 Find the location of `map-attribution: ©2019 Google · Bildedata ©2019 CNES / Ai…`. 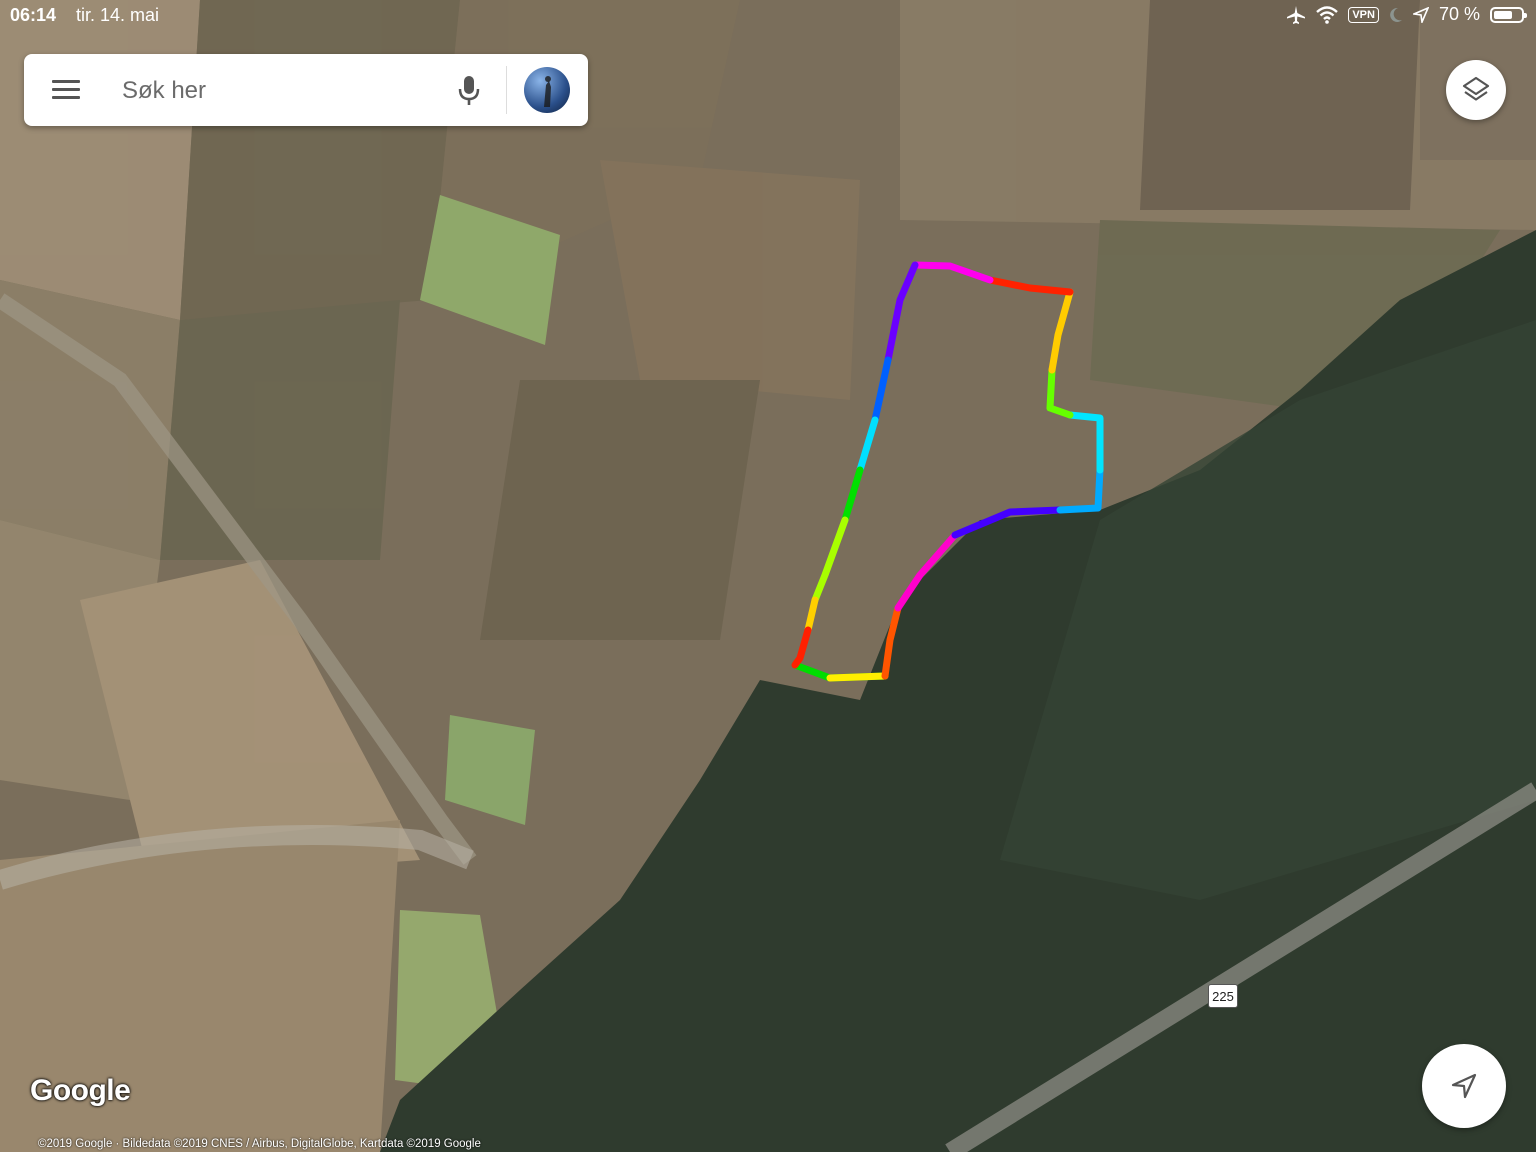

map-attribution: ©2019 Google · Bildedata ©2019 CNES / Ai… is located at coordinates (259, 1144).